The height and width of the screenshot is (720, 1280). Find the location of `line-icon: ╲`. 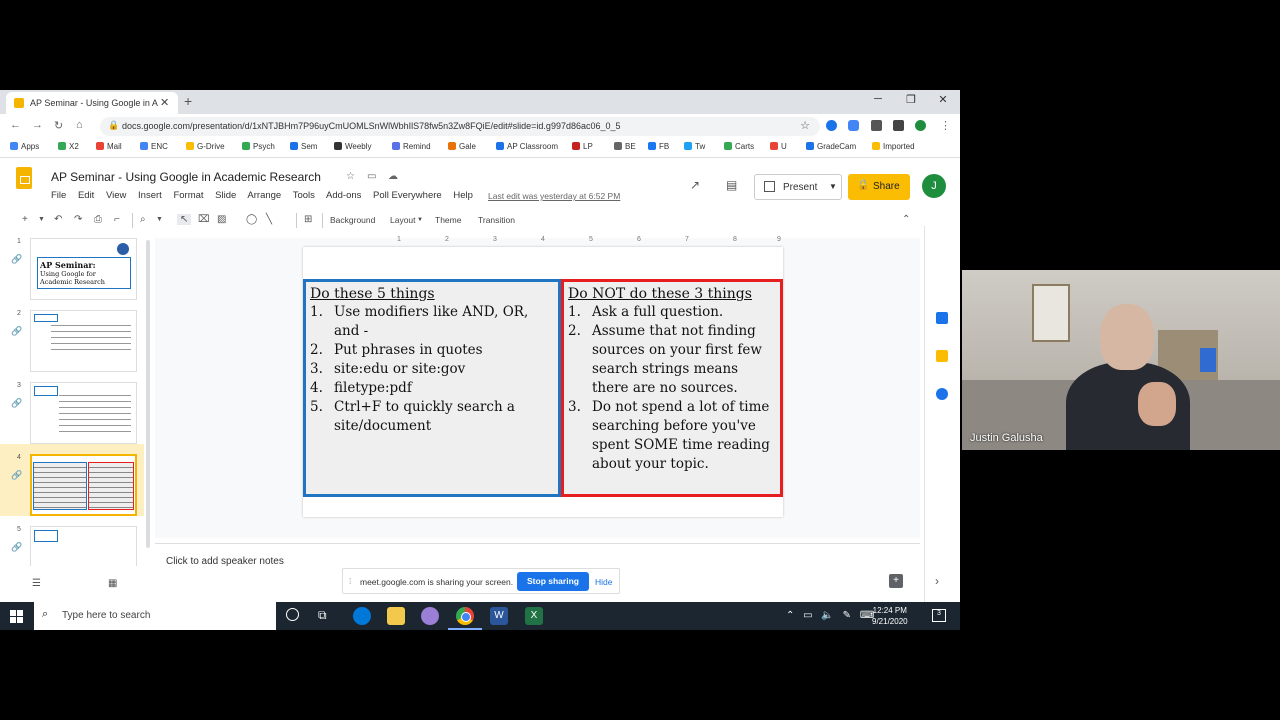

line-icon: ╲ is located at coordinates (269, 219).